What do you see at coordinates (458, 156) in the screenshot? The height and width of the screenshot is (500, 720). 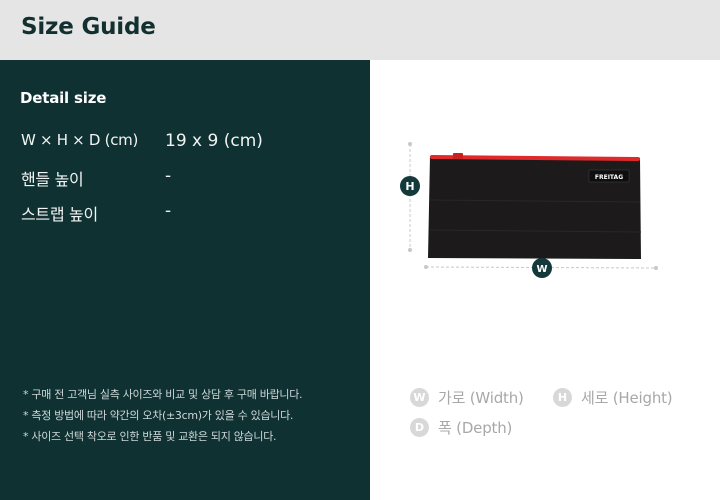 I see `zipper-pull` at bounding box center [458, 156].